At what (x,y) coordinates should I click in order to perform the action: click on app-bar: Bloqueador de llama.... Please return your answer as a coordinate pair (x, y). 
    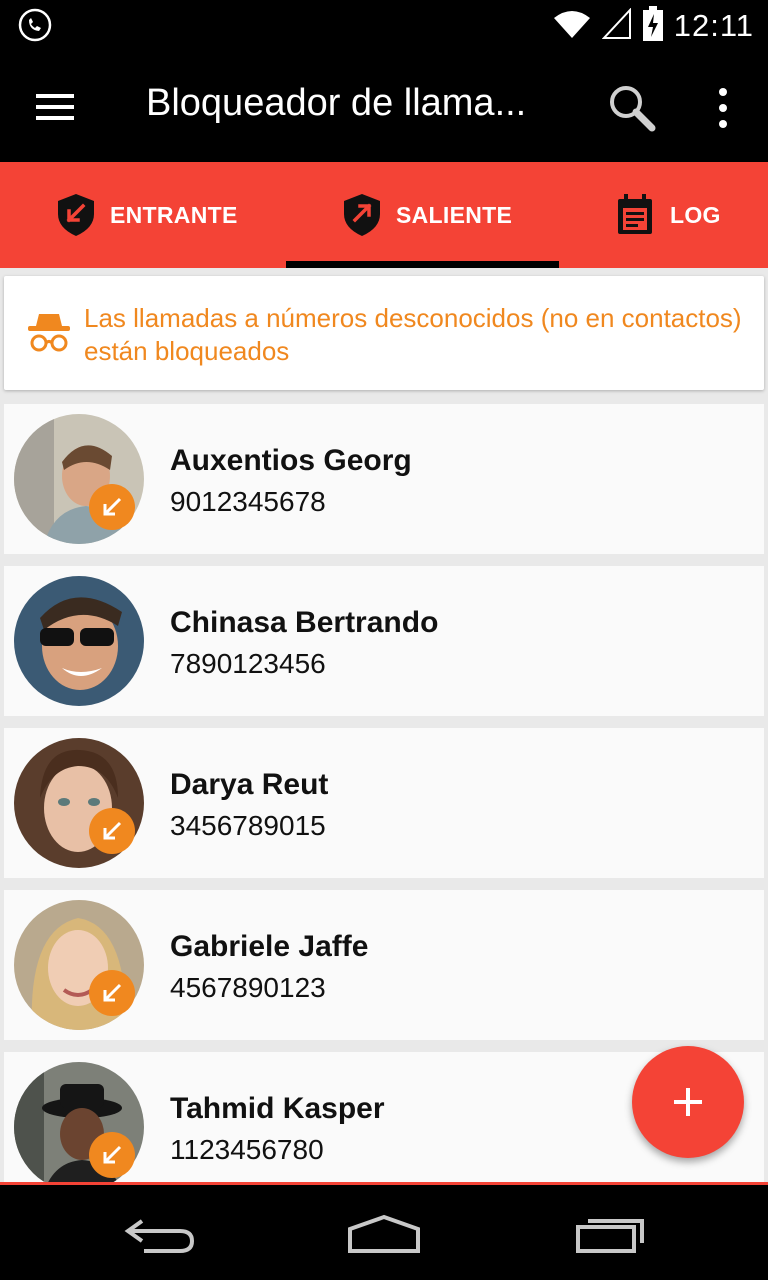
    Looking at the image, I should click on (384, 107).